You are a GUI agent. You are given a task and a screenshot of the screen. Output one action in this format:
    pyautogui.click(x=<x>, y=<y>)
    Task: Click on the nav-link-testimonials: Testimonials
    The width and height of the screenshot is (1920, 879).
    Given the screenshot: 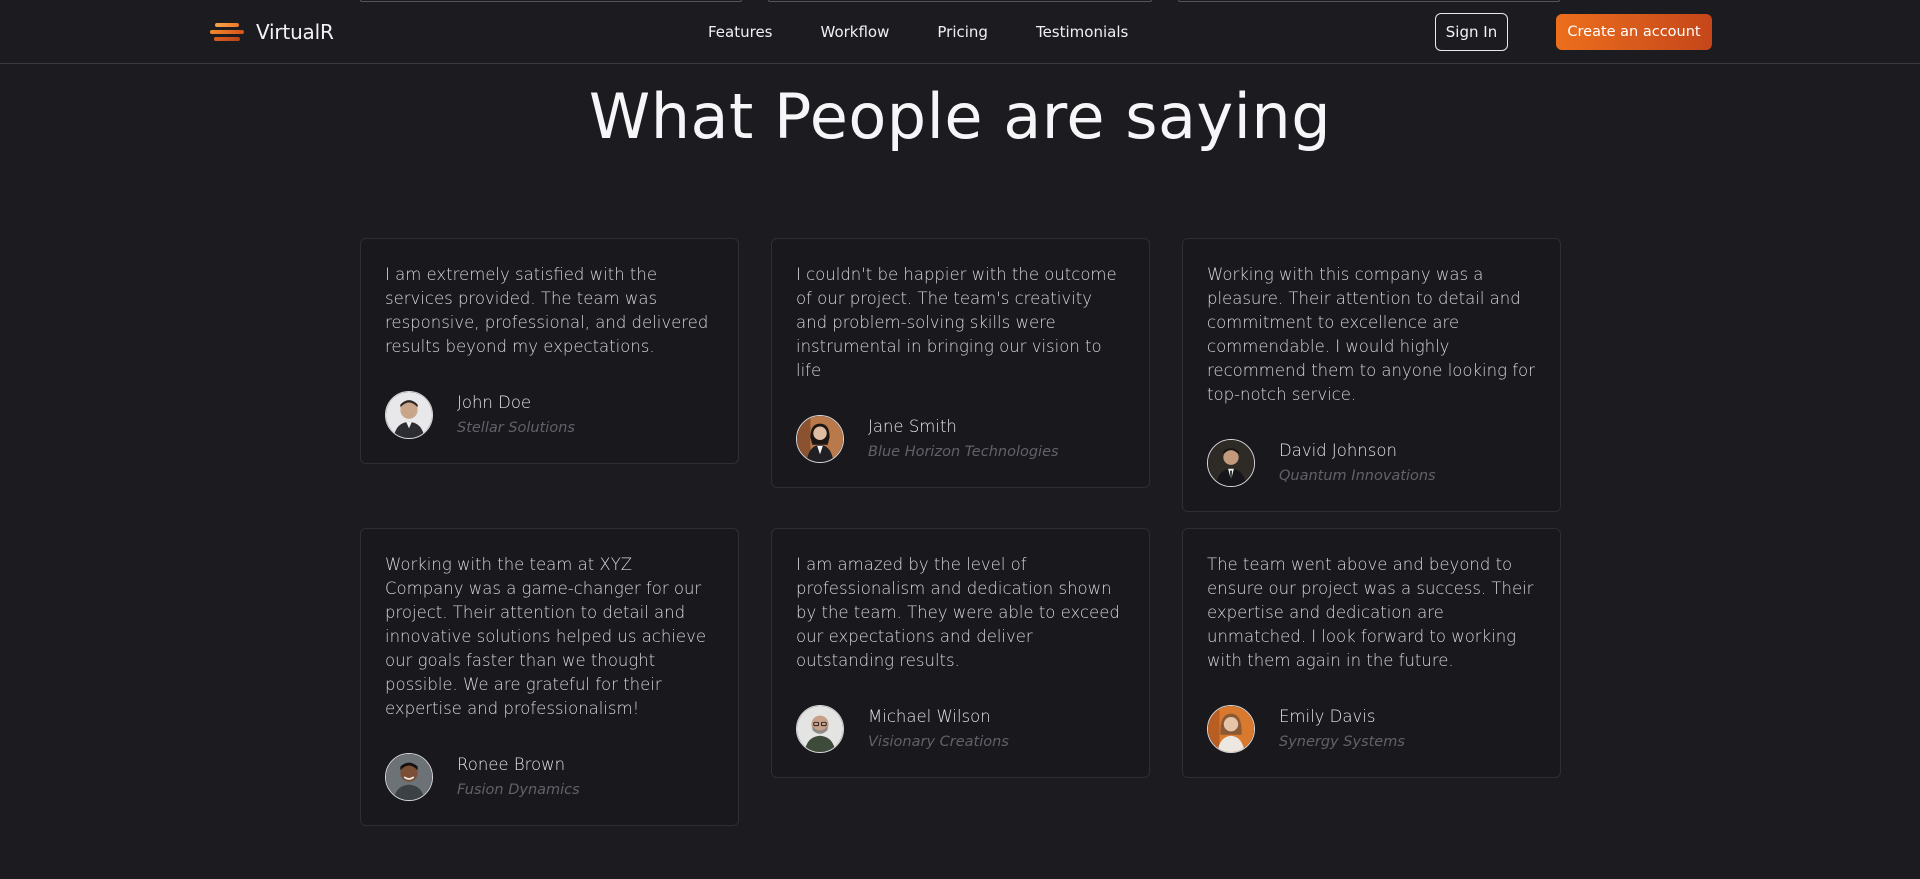 What is the action you would take?
    pyautogui.click(x=1082, y=32)
    